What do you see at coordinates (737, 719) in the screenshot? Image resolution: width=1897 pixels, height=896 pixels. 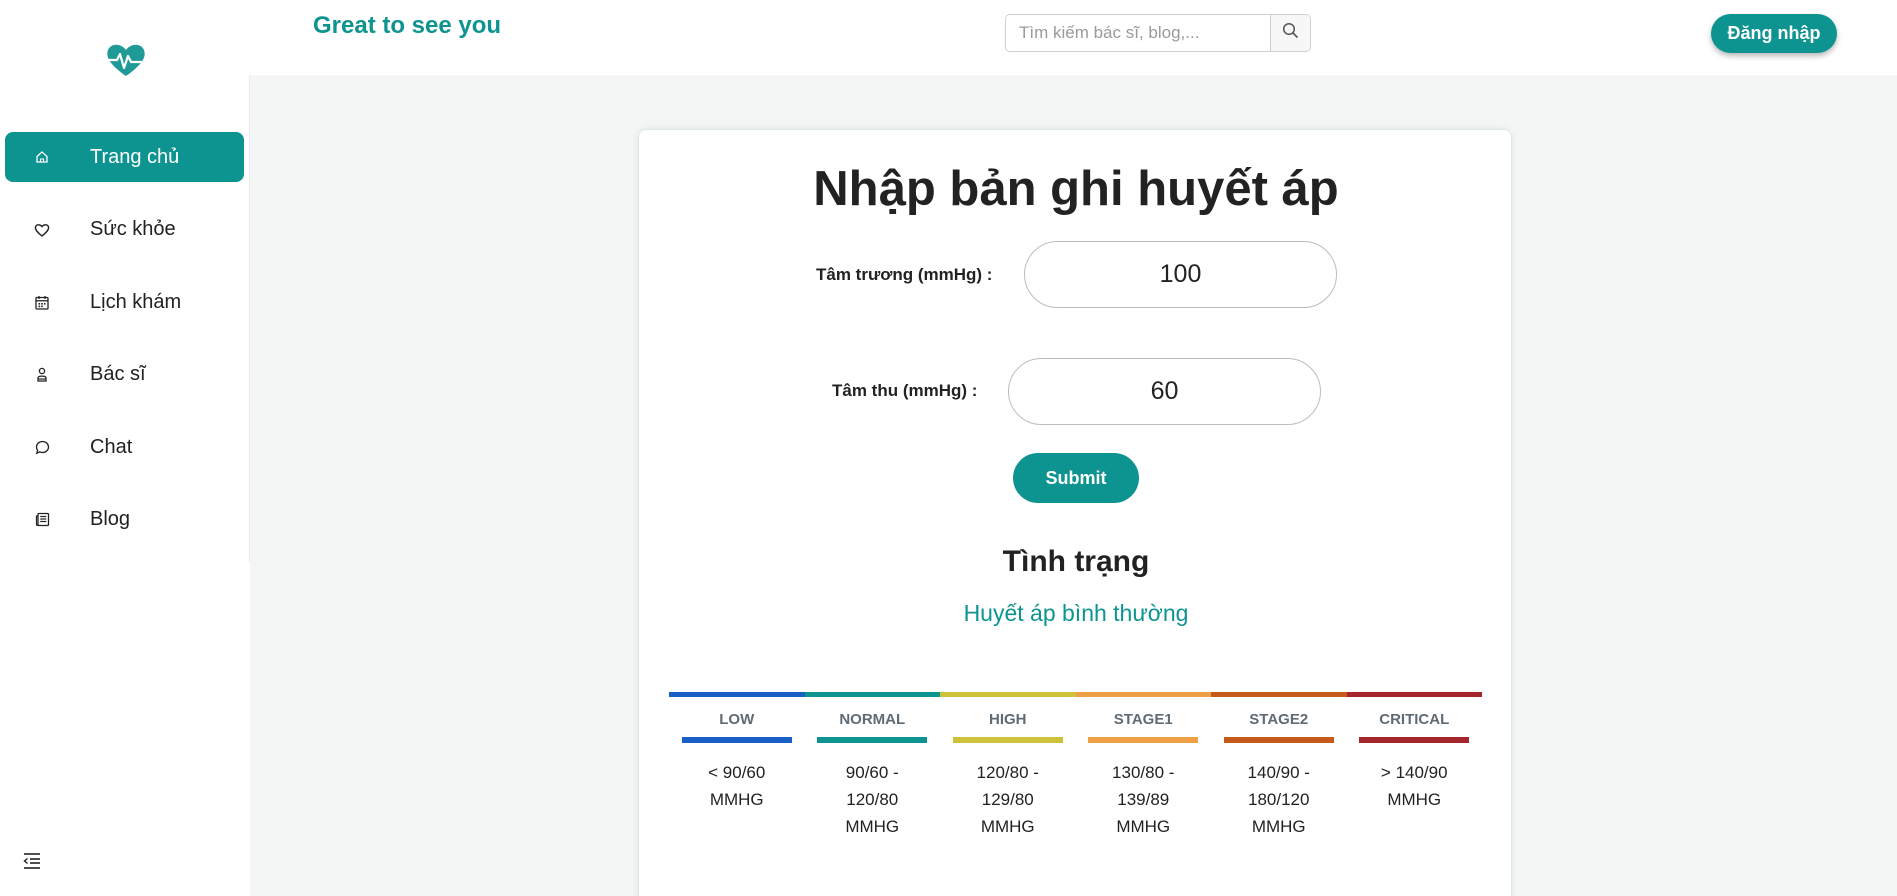 I see `scale-name: LOW` at bounding box center [737, 719].